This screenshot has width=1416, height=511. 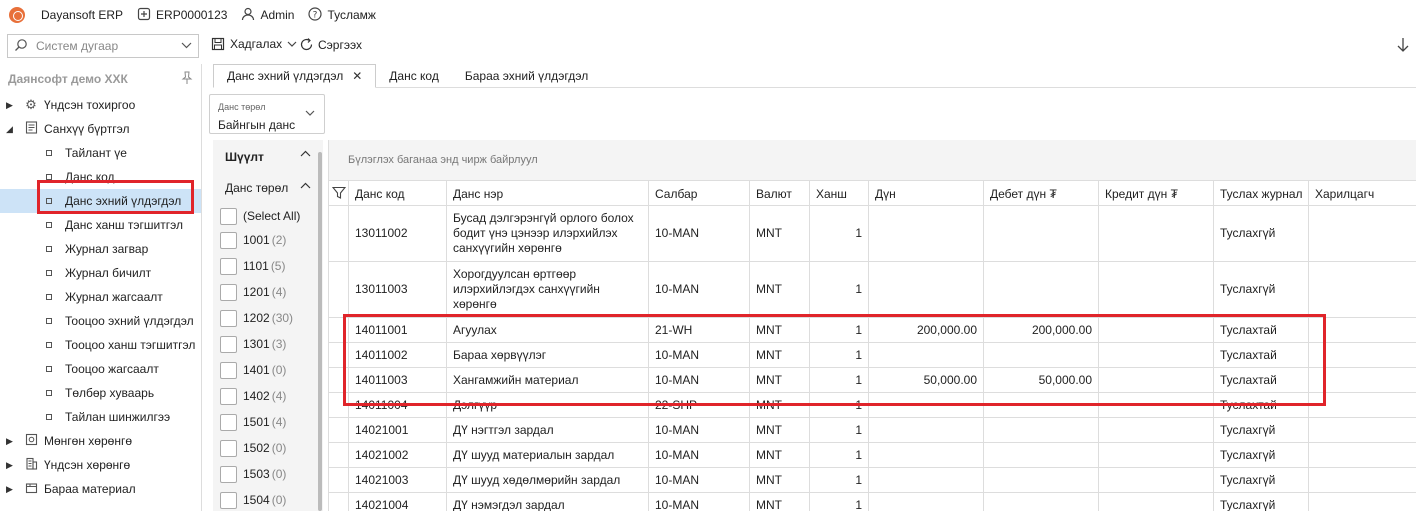 I want to click on refresh-button: Сэргээх, so click(x=330, y=44).